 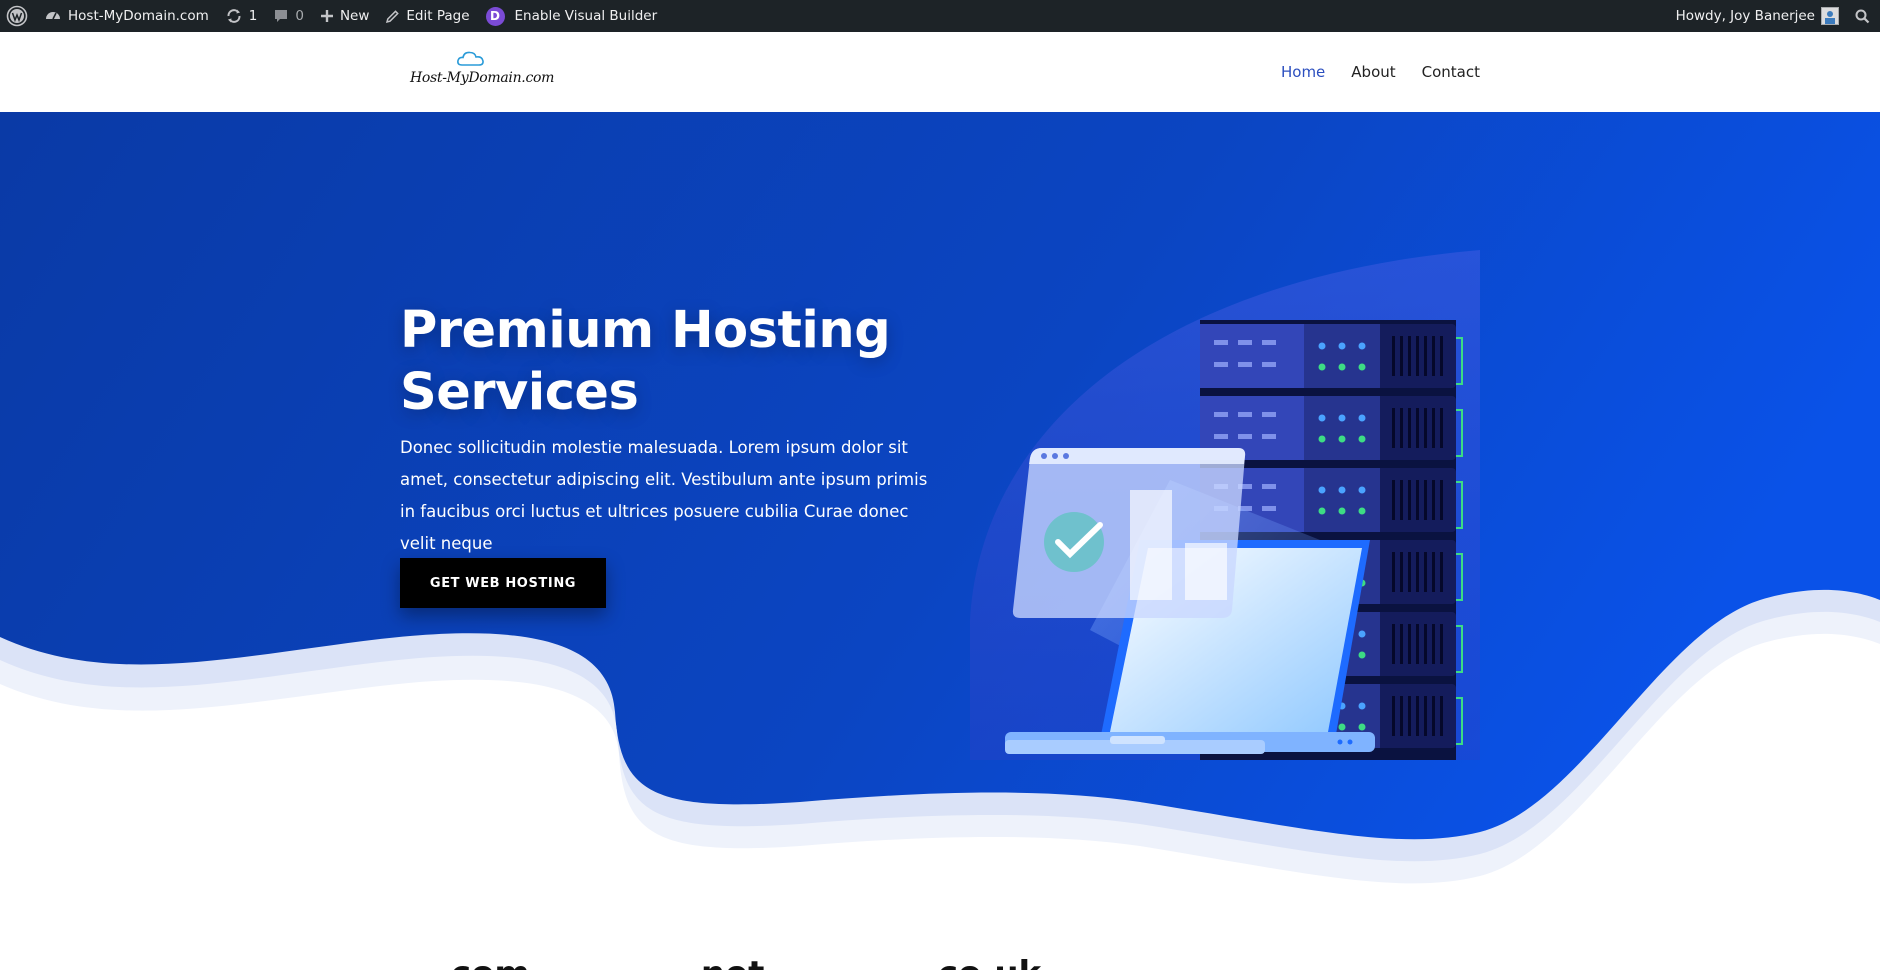 I want to click on admin-search-button, so click(x=1863, y=16).